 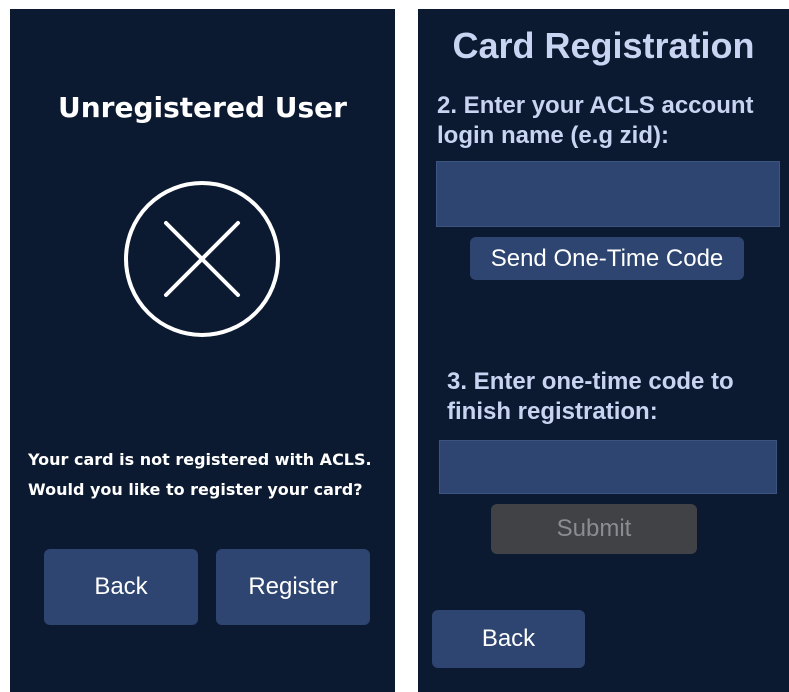 What do you see at coordinates (202, 107) in the screenshot?
I see `screen-title: Unregistered User` at bounding box center [202, 107].